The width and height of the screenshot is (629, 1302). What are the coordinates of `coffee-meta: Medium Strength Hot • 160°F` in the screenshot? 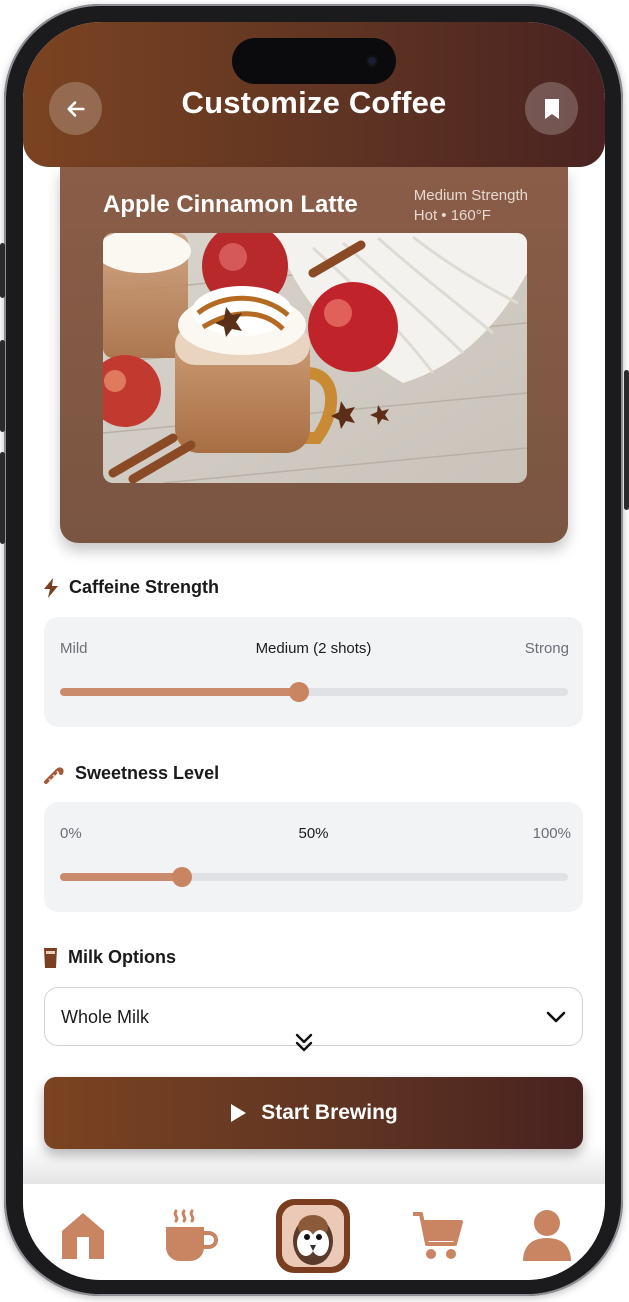 It's located at (471, 206).